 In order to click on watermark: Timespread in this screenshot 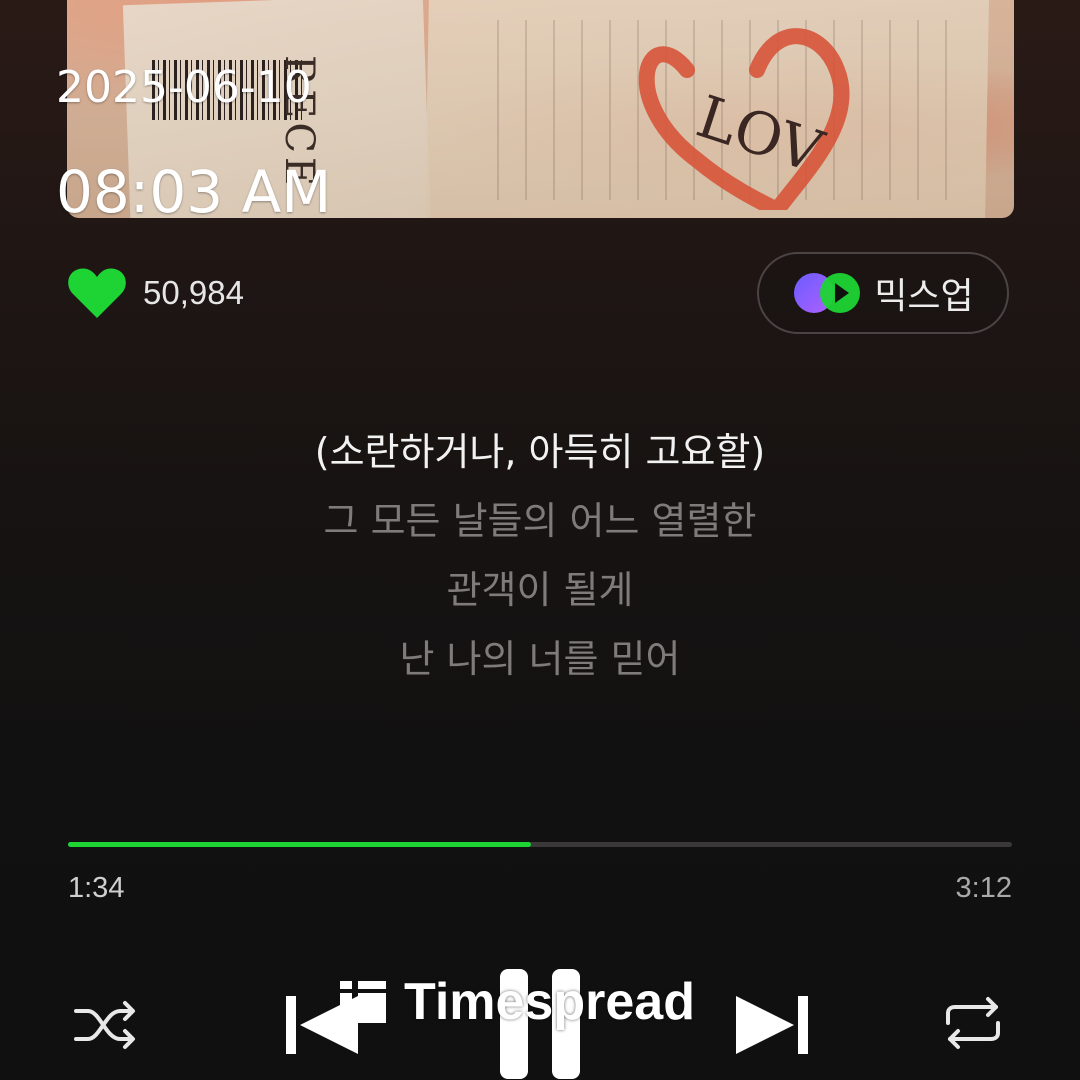, I will do `click(516, 1002)`.